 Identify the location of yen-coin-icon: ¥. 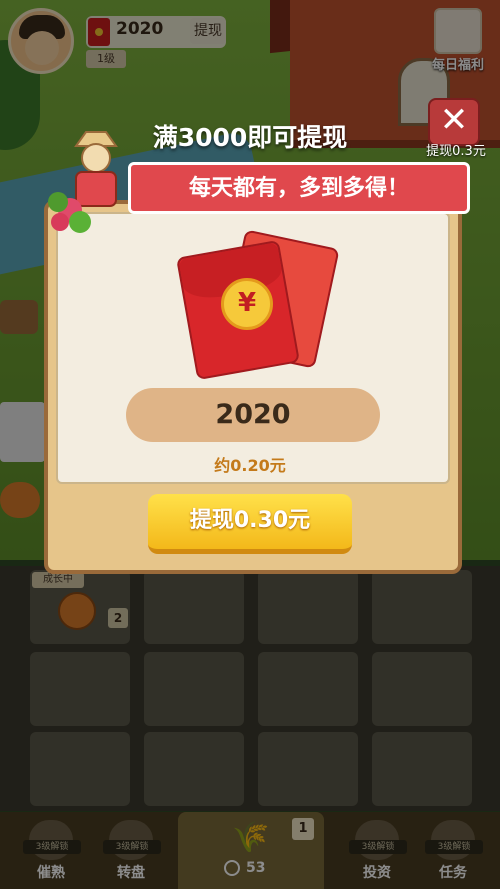
(247, 304).